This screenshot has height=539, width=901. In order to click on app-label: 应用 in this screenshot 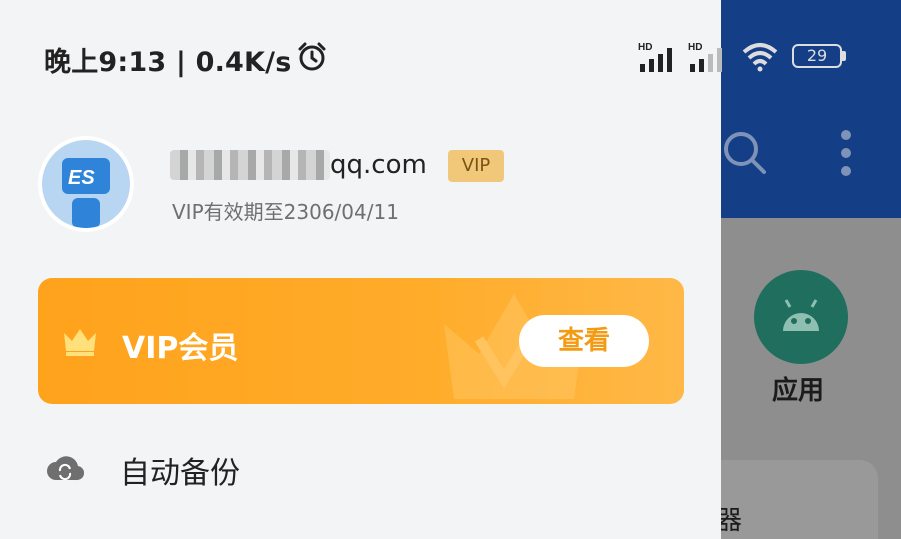, I will do `click(798, 391)`.